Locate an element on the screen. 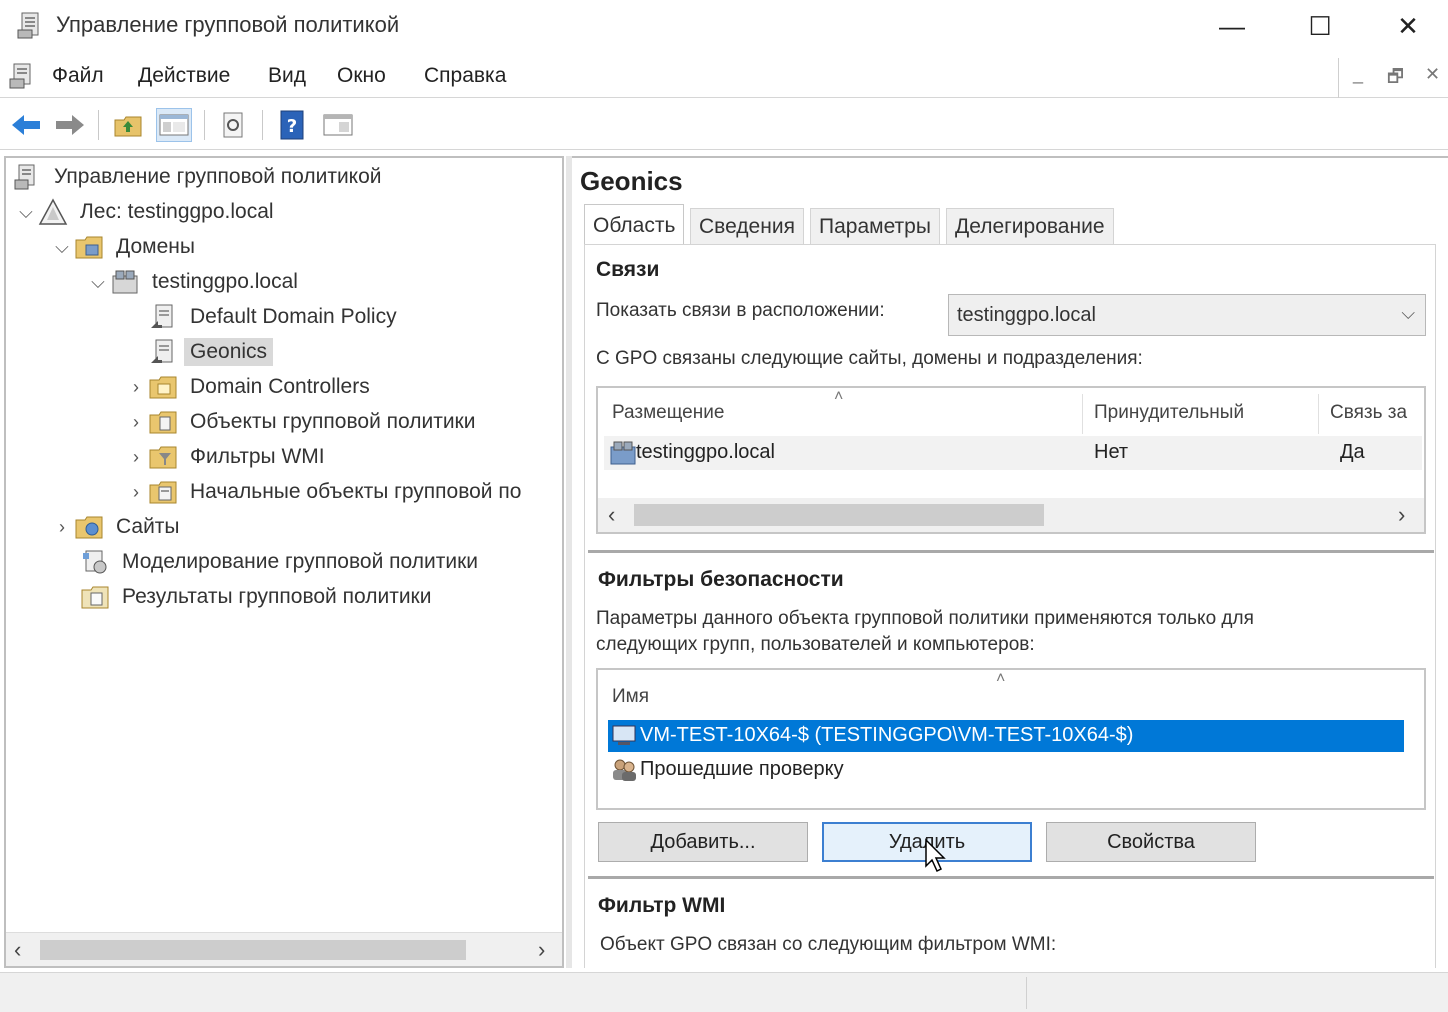 The width and height of the screenshot is (1448, 1012). tree-item-starter-gpos: › Начальные объекты групповой по is located at coordinates (325, 492).